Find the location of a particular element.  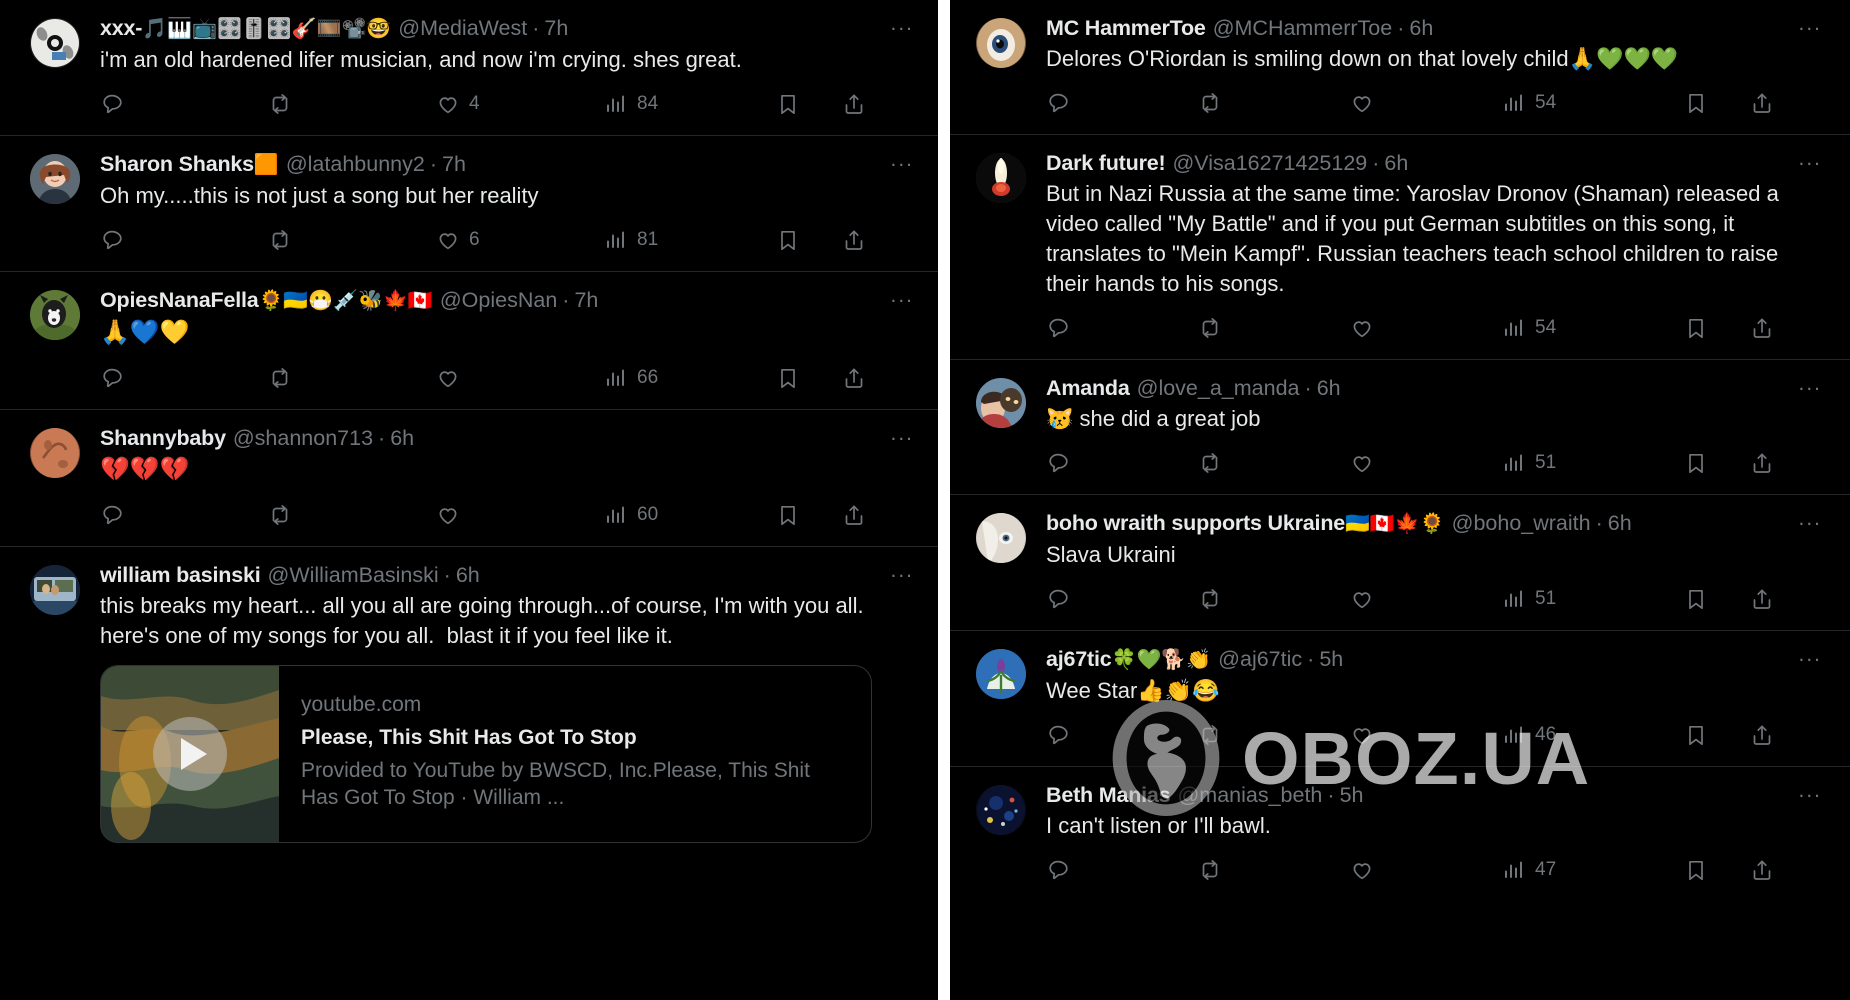

display-name: Beth Manias is located at coordinates (1108, 795).